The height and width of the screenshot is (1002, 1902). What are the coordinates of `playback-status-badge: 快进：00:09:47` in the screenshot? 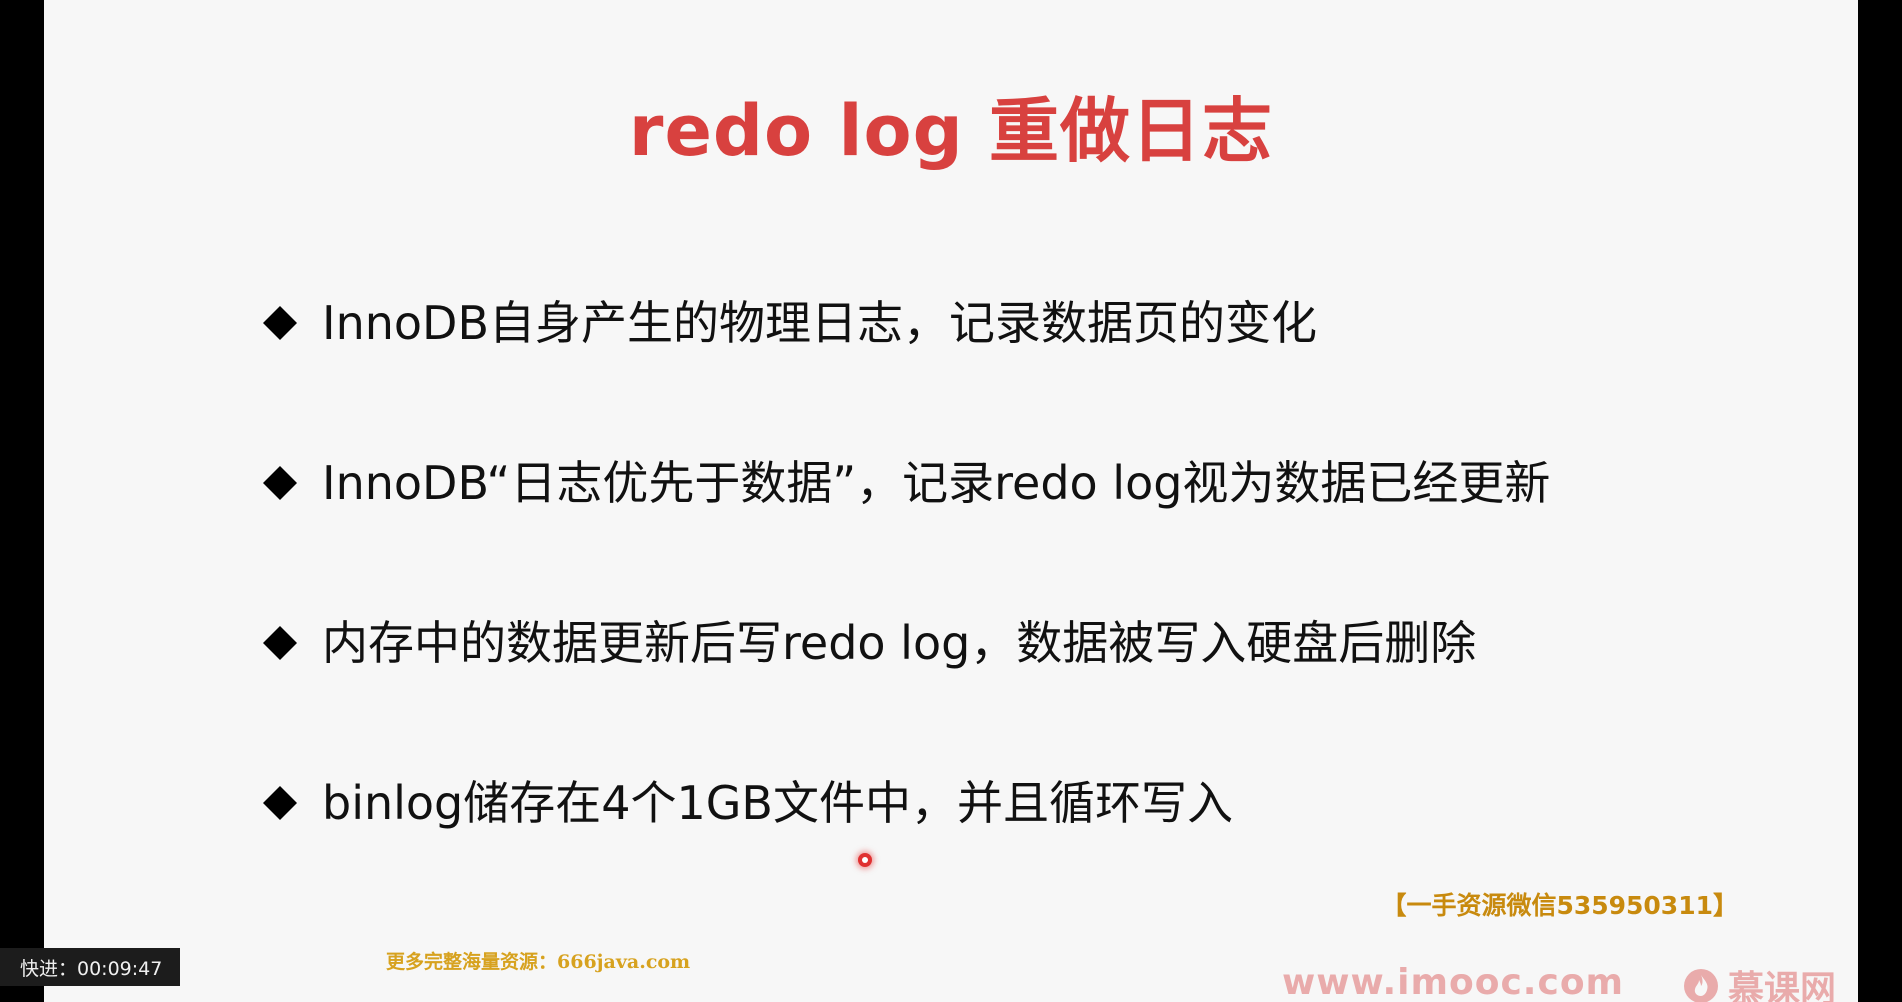 It's located at (90, 967).